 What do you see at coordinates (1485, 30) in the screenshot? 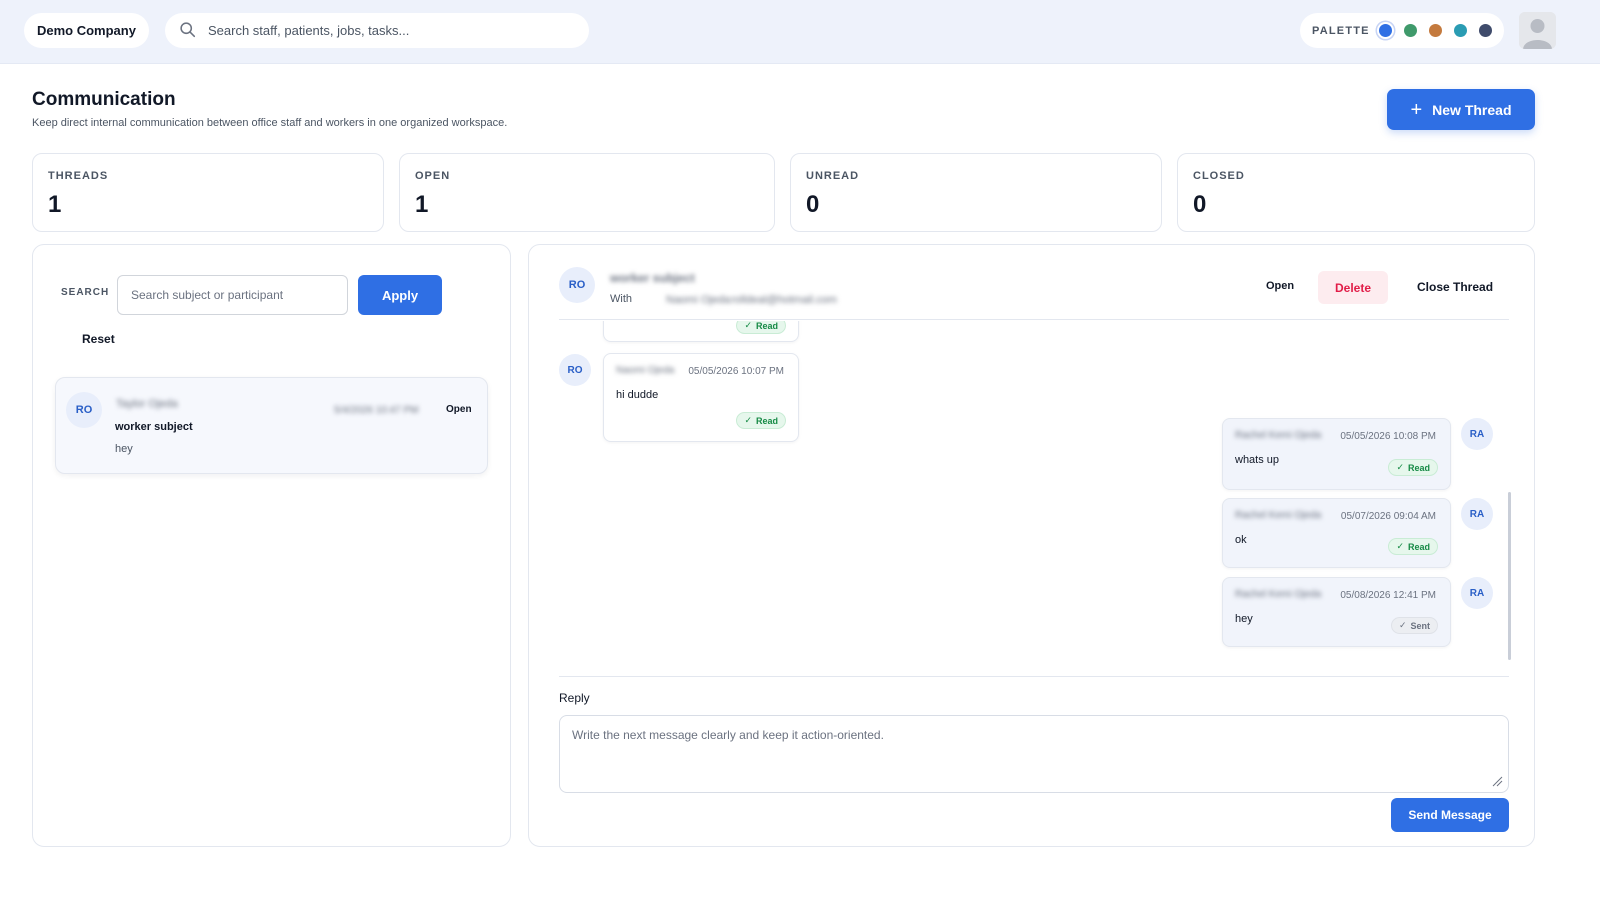
I see `palette-color-slate` at bounding box center [1485, 30].